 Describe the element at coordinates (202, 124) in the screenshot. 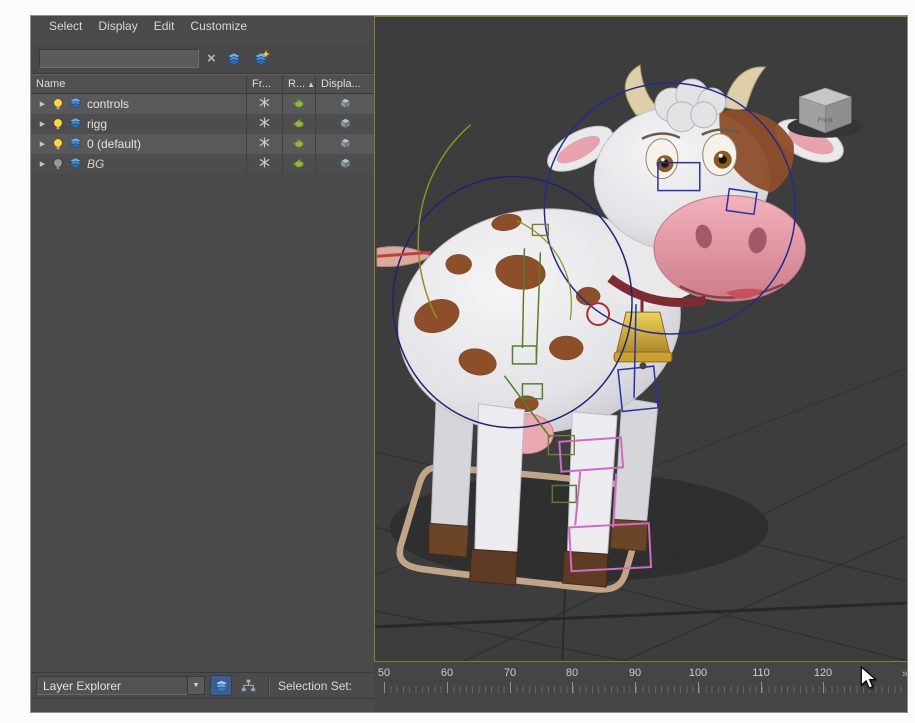

I see `table-row: ▶ rigg` at that location.